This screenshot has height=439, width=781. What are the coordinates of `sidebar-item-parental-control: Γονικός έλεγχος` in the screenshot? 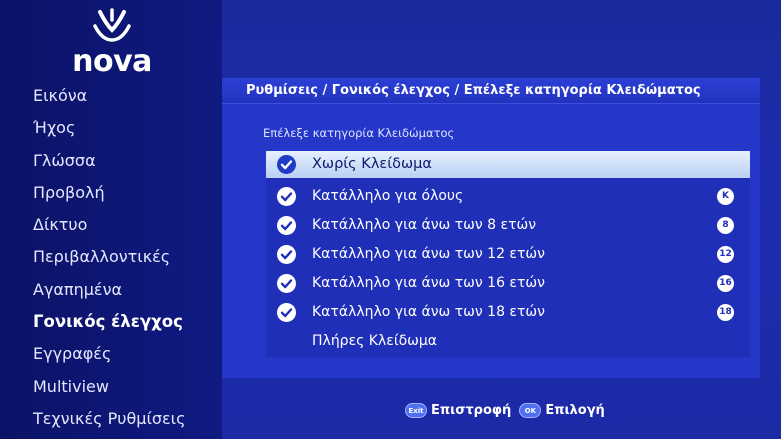 It's located at (111, 322).